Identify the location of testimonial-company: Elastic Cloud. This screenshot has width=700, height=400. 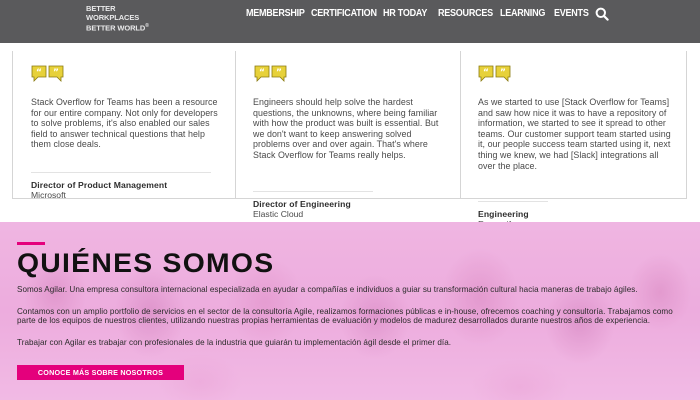
(278, 214).